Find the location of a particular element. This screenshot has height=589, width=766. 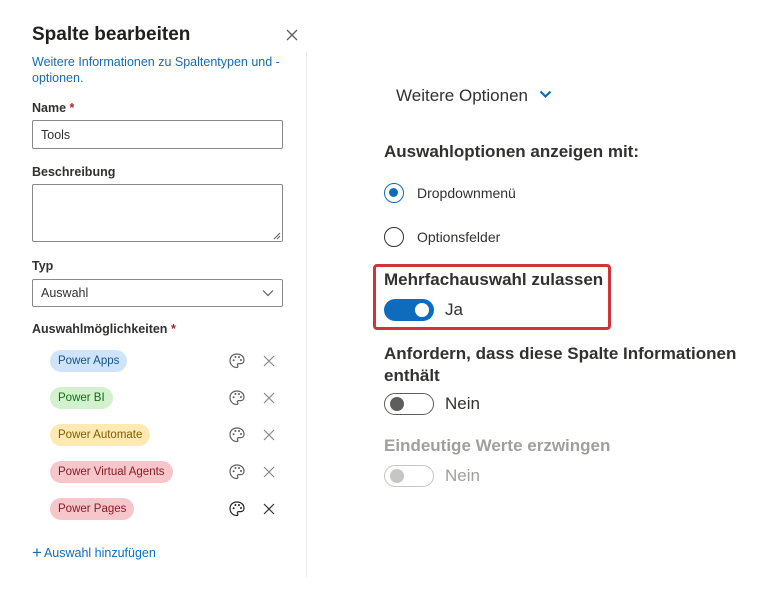

type-dropdown-value: Auswahl is located at coordinates (65, 293).